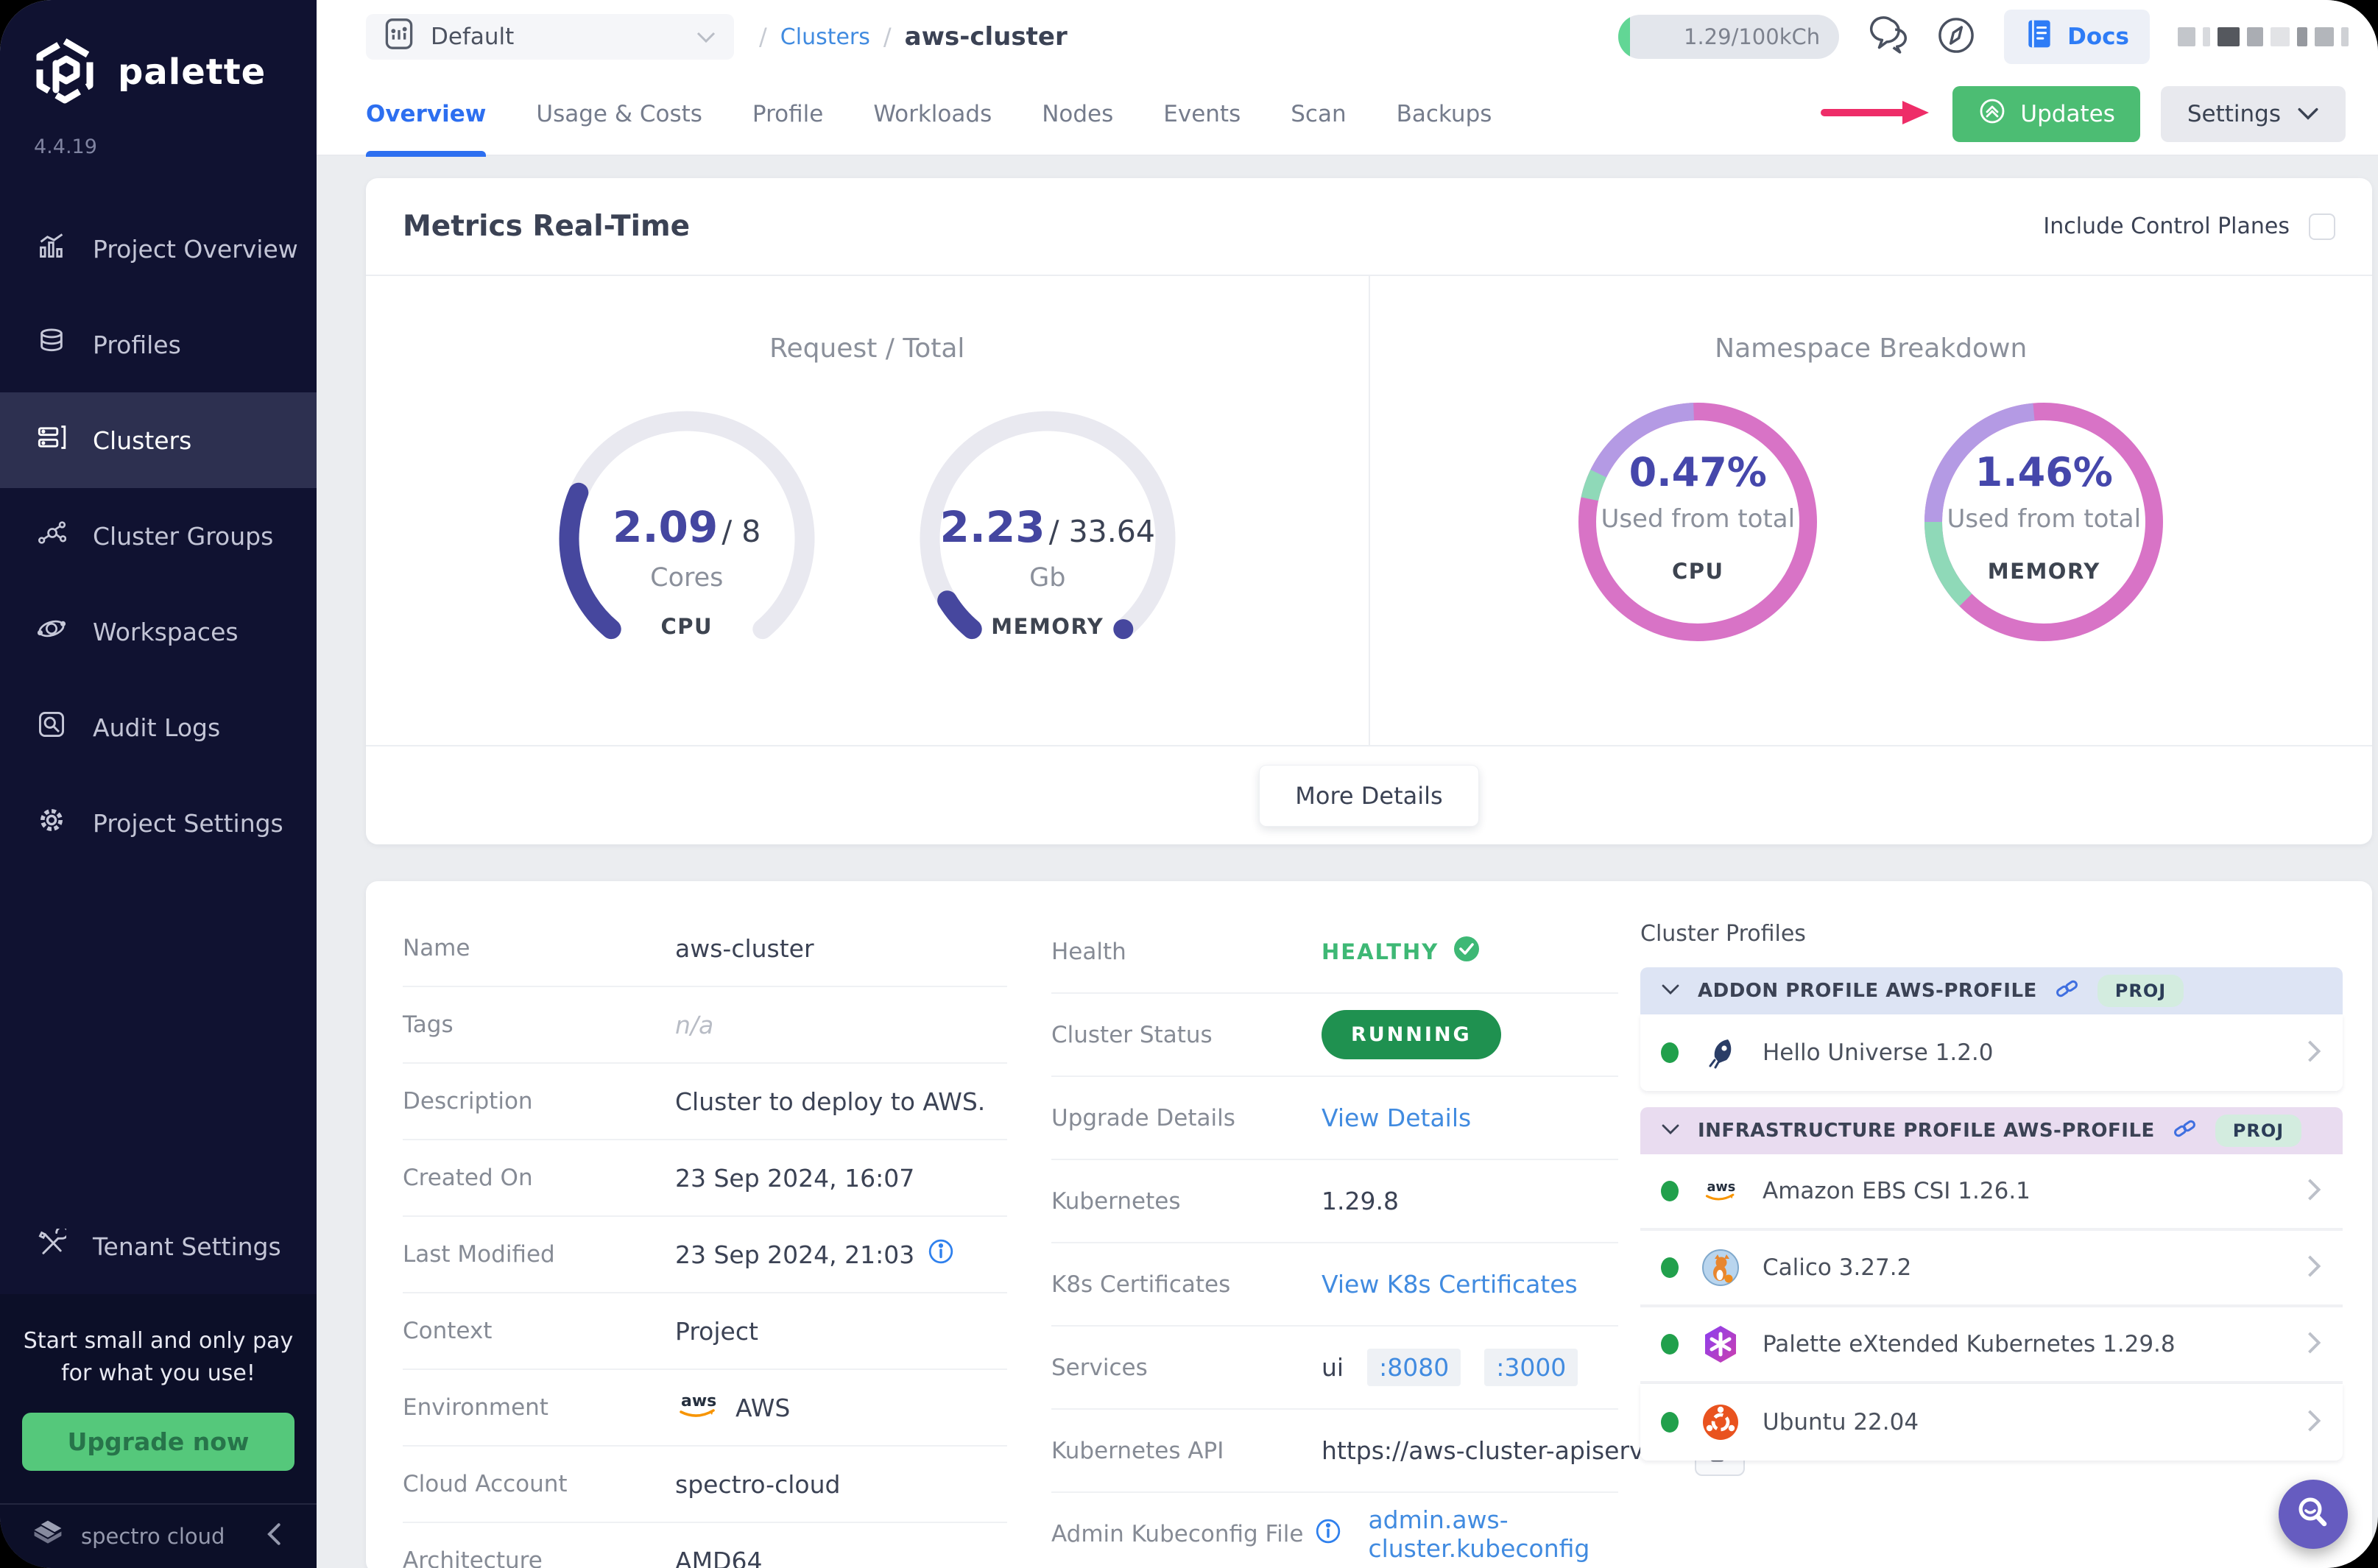 The height and width of the screenshot is (1568, 2378). What do you see at coordinates (1992, 991) in the screenshot?
I see `addon-profile-header: ADDON PROFILE AWS-PROFILE PROJ` at bounding box center [1992, 991].